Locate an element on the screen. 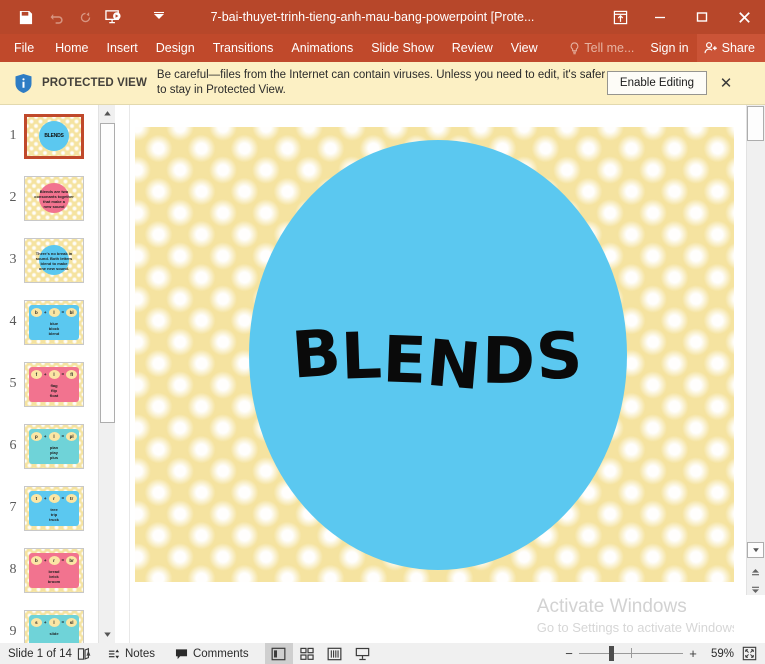 Image resolution: width=765 pixels, height=664 pixels. thumbnail-number: 7 is located at coordinates (13, 507).